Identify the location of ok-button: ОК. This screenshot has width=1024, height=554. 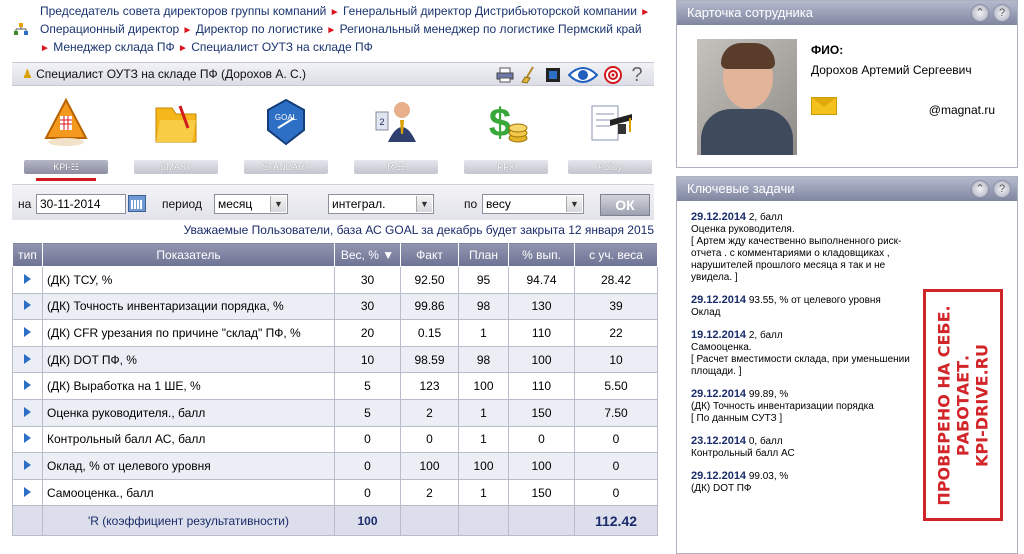
(625, 205).